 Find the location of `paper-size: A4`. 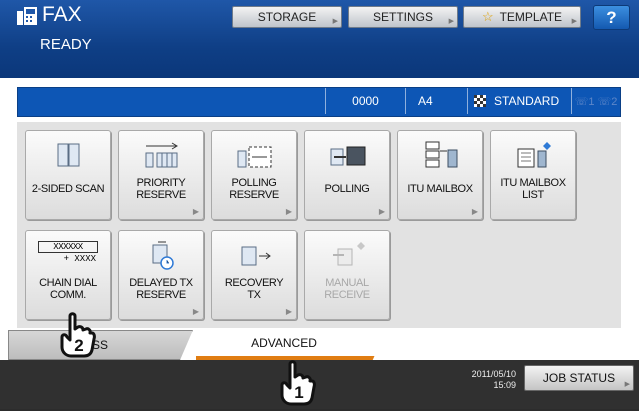

paper-size: A4 is located at coordinates (436, 101).